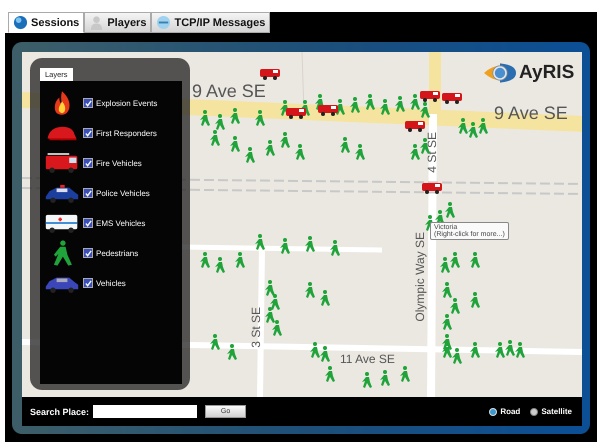 Image resolution: width=597 pixels, height=442 pixels. Describe the element at coordinates (534, 412) in the screenshot. I see `radio-button` at that location.